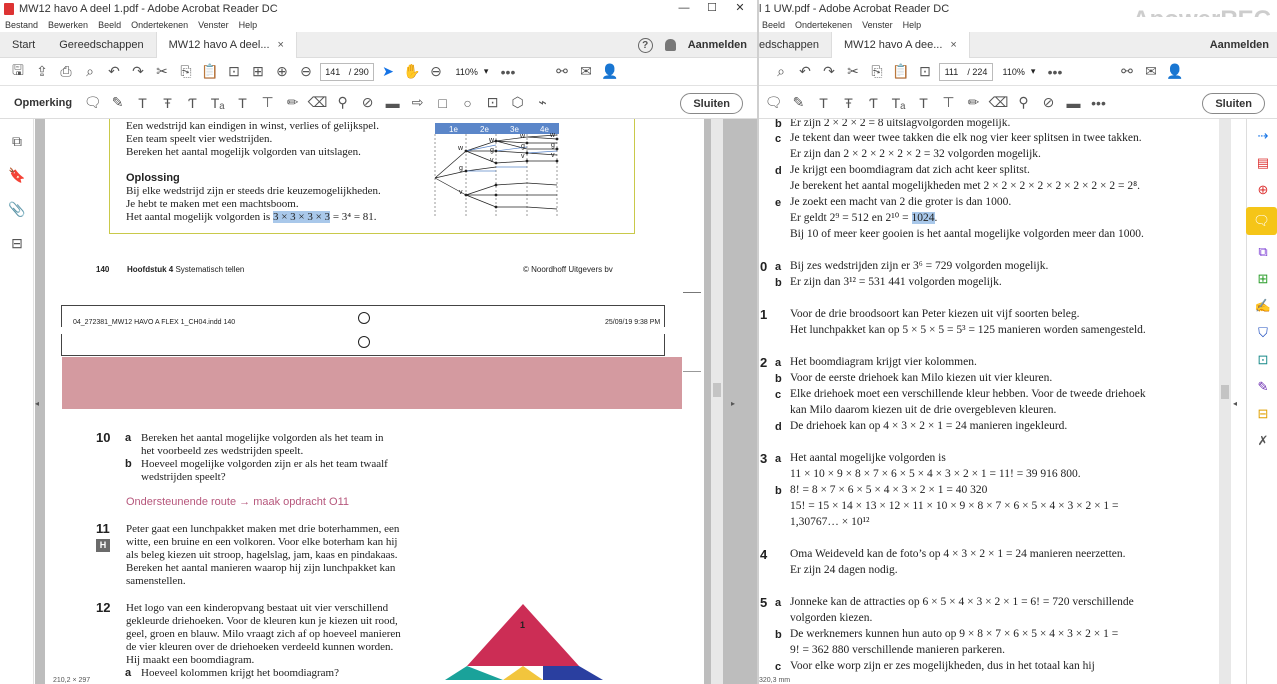  I want to click on more-icon: •••, so click(508, 72).